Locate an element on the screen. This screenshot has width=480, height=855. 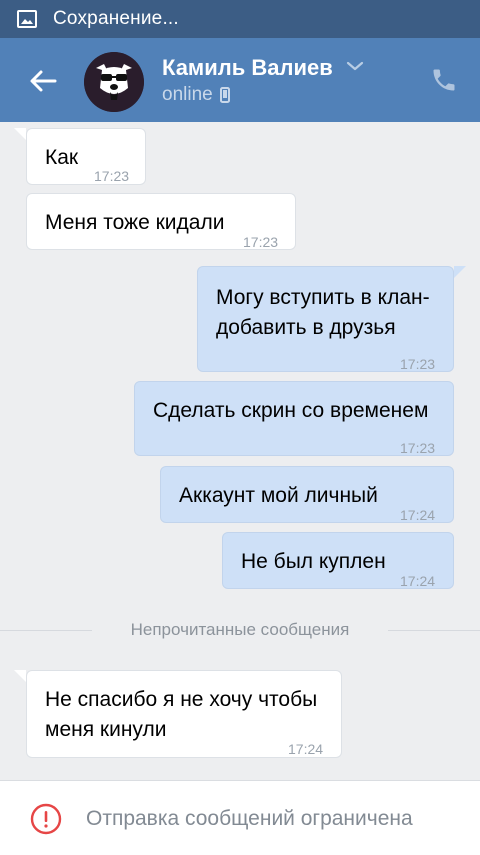
message-text: Могу вступить в клан- is located at coordinates (323, 297).